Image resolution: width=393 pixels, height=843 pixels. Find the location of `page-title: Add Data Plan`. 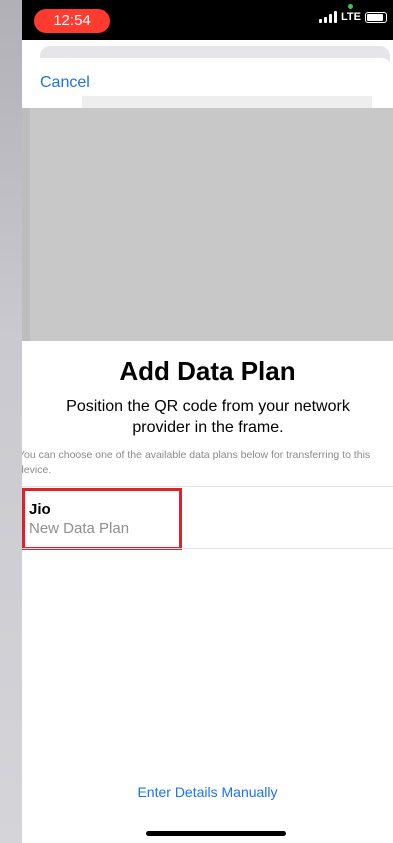

page-title: Add Data Plan is located at coordinates (207, 371).